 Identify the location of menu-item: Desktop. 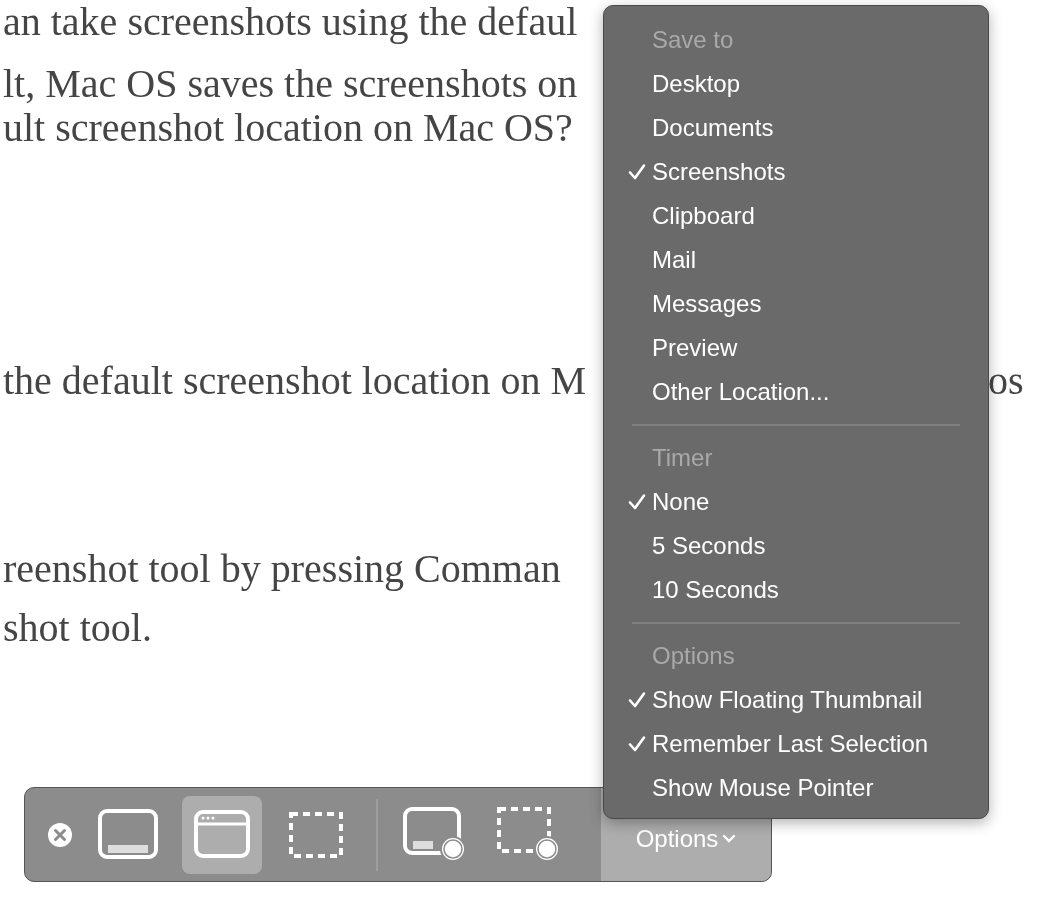
(796, 84).